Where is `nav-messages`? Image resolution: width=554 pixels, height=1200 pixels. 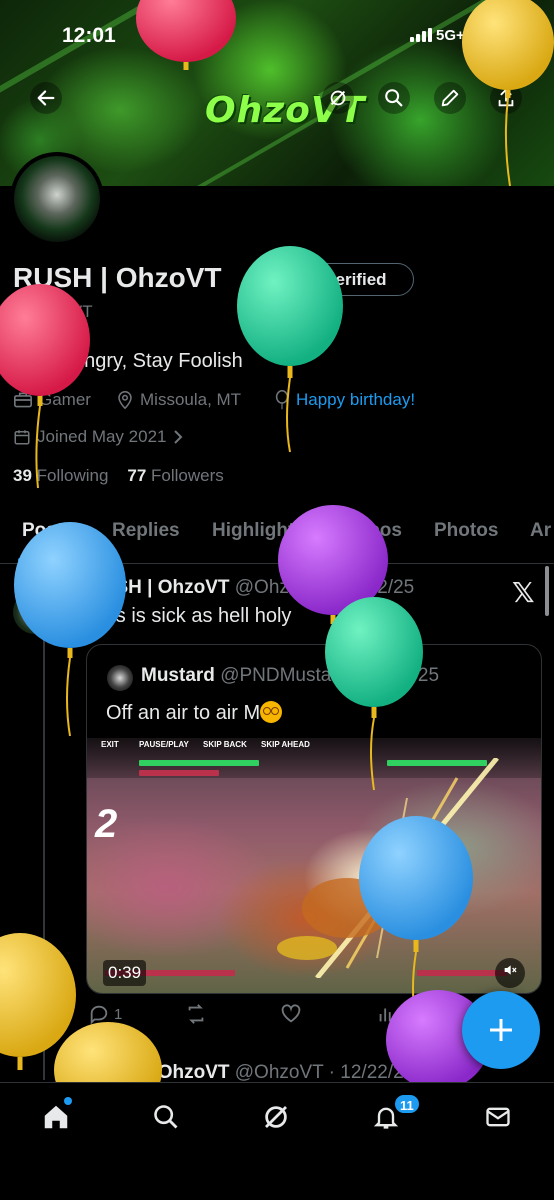
nav-messages is located at coordinates (498, 1117).